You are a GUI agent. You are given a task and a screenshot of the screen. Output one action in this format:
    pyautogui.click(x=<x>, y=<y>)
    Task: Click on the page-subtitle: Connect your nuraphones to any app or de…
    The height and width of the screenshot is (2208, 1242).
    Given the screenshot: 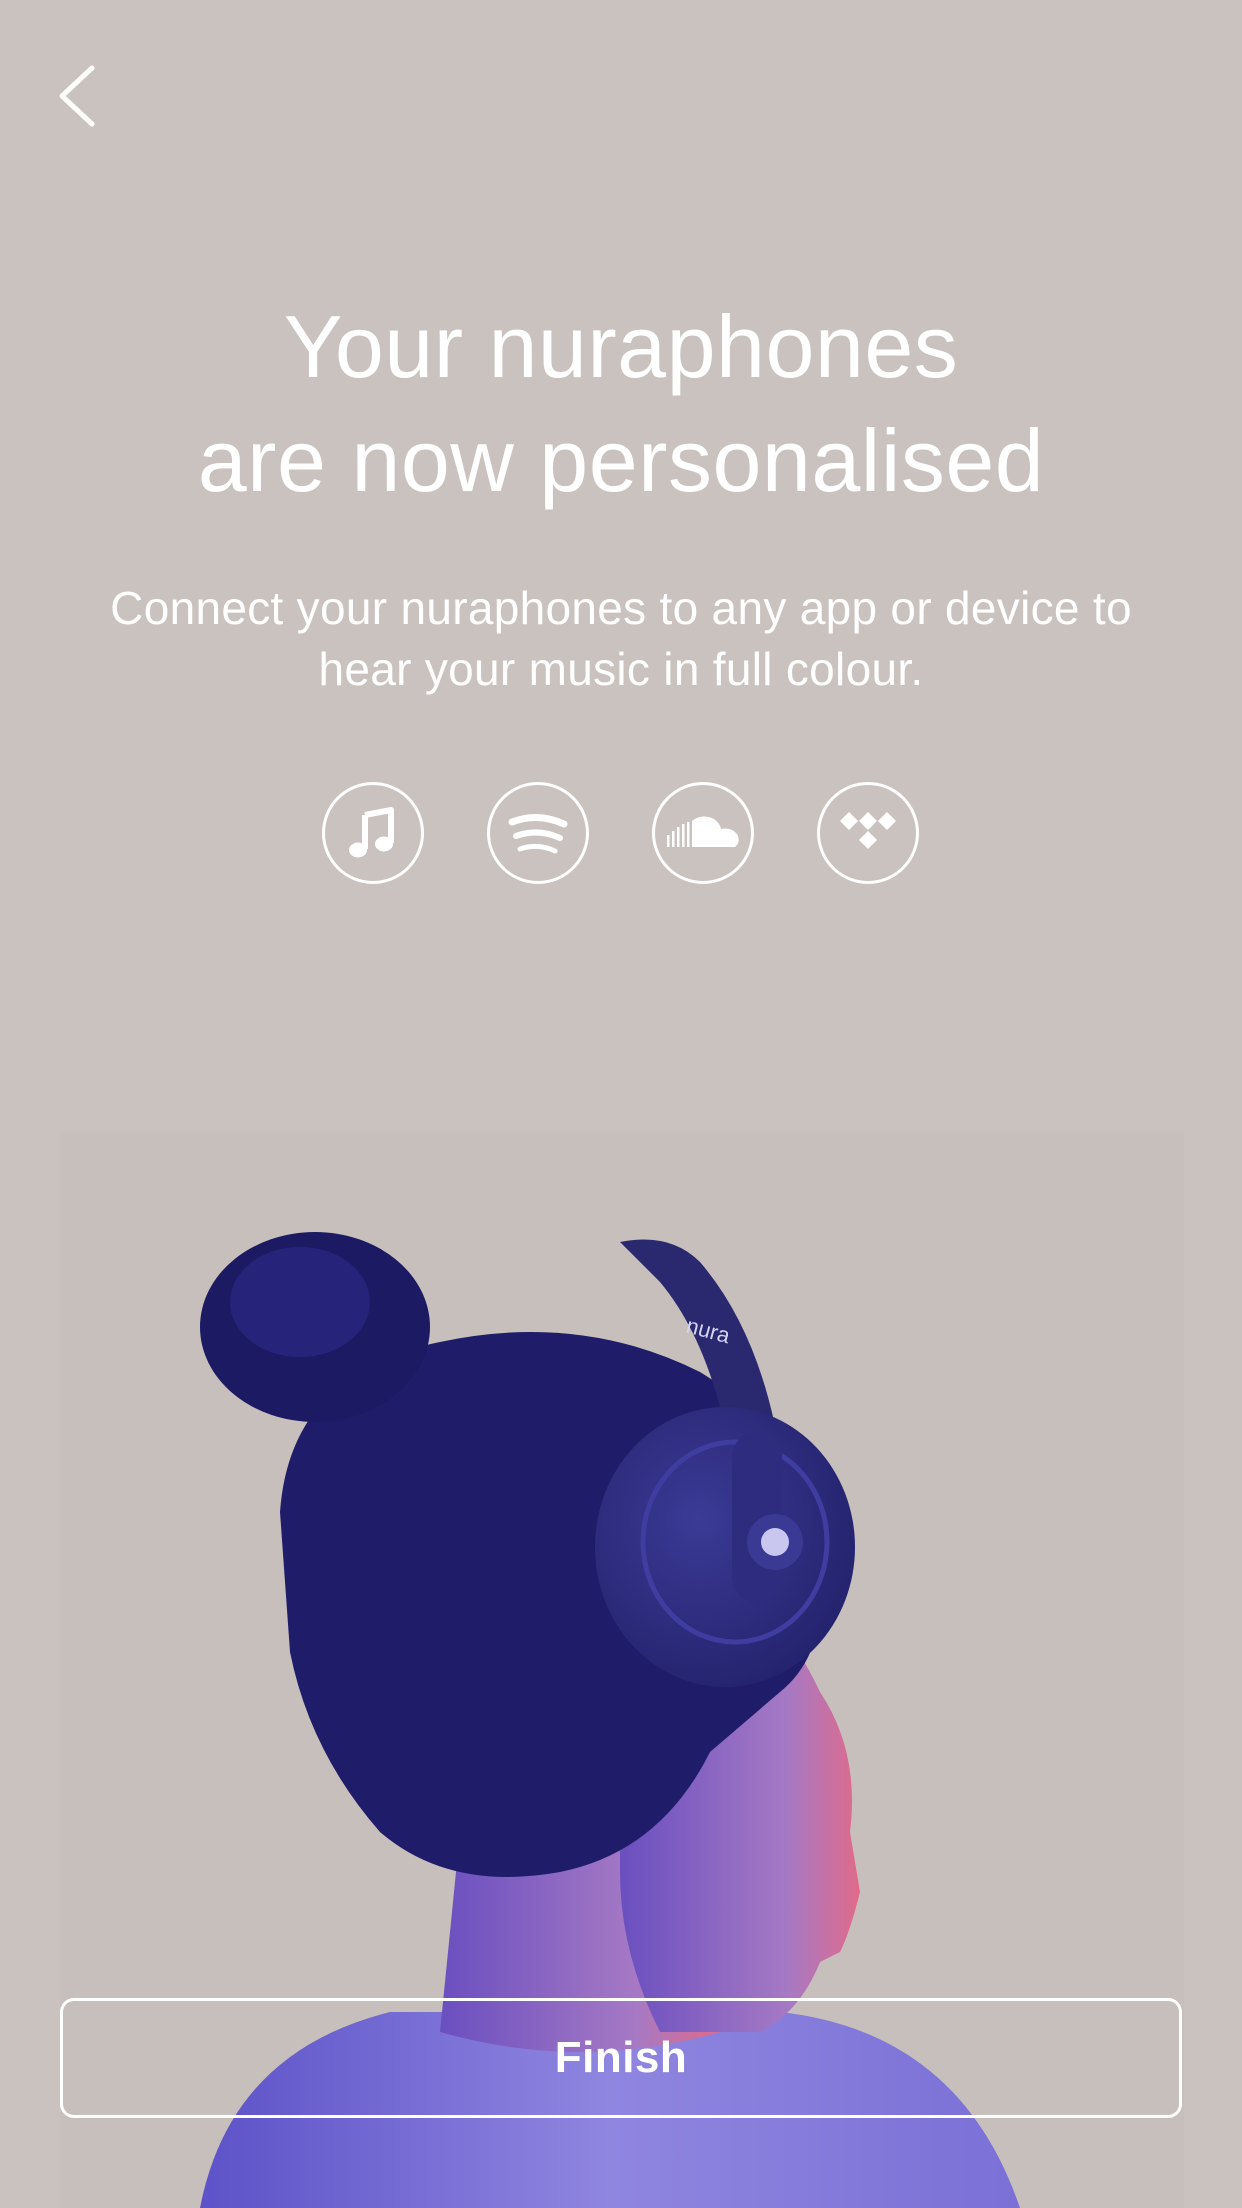 What is the action you would take?
    pyautogui.click(x=621, y=639)
    